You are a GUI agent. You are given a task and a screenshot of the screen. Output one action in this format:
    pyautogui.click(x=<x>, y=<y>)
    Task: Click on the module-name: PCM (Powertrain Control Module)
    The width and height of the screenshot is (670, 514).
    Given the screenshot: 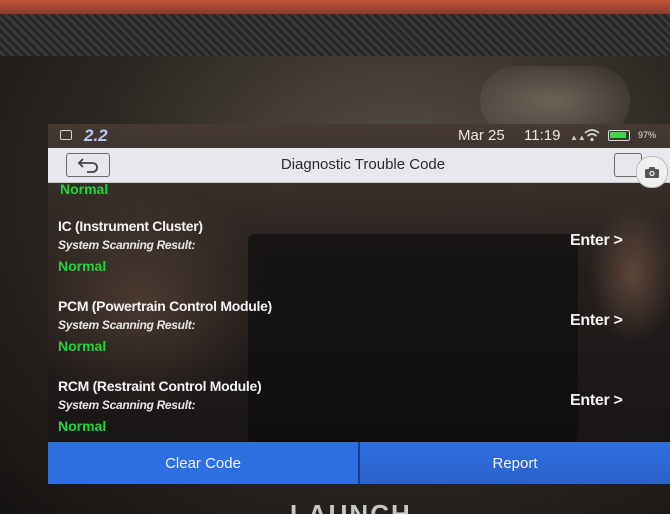 What is the action you would take?
    pyautogui.click(x=165, y=306)
    